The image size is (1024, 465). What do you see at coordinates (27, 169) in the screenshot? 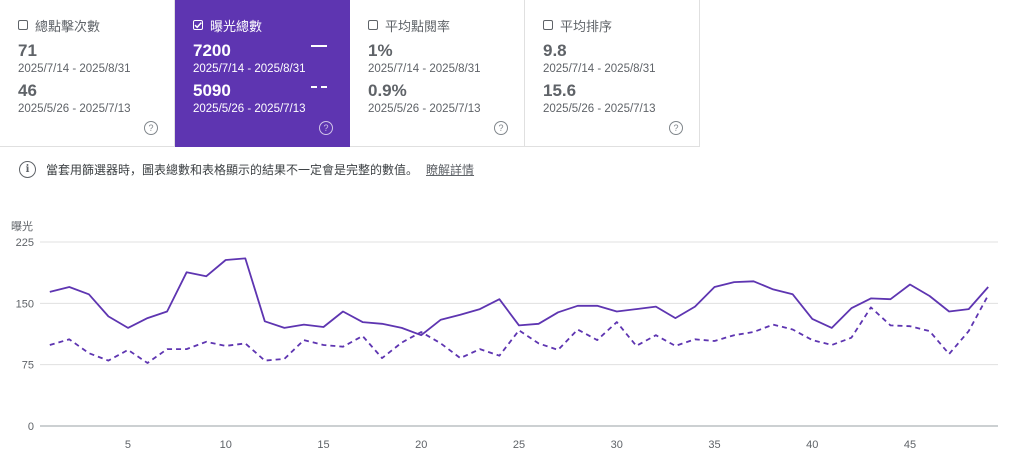
I see `info-icon: i` at bounding box center [27, 169].